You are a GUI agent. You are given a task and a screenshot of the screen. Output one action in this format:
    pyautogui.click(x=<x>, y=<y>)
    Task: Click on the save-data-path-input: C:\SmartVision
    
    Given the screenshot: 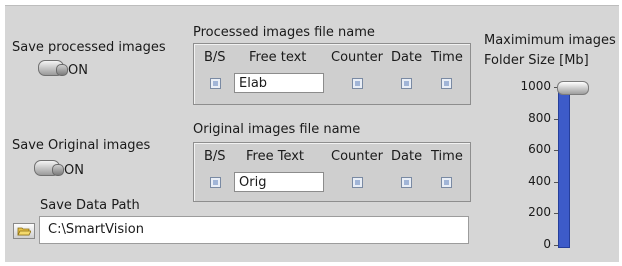 What is the action you would take?
    pyautogui.click(x=254, y=230)
    